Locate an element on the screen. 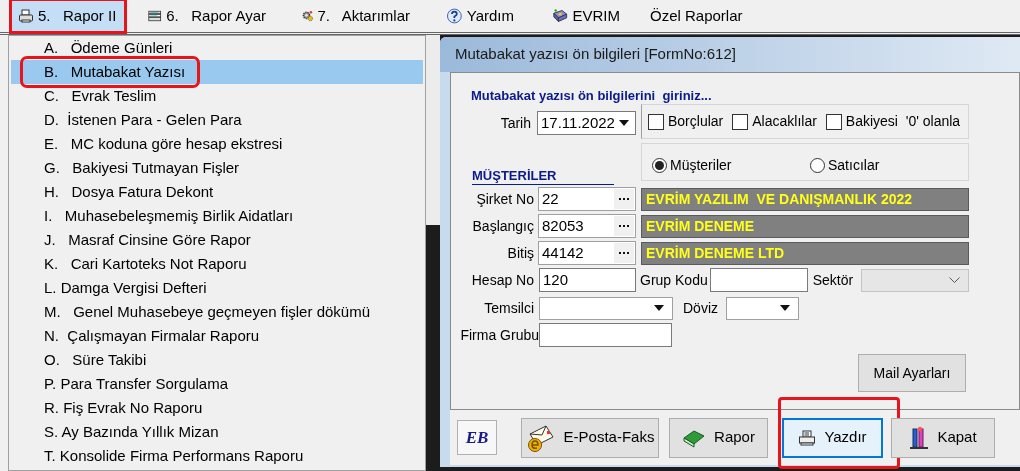 The width and height of the screenshot is (1020, 471). menu-item: T. Konsolide Firma Performans Raporu is located at coordinates (217, 456).